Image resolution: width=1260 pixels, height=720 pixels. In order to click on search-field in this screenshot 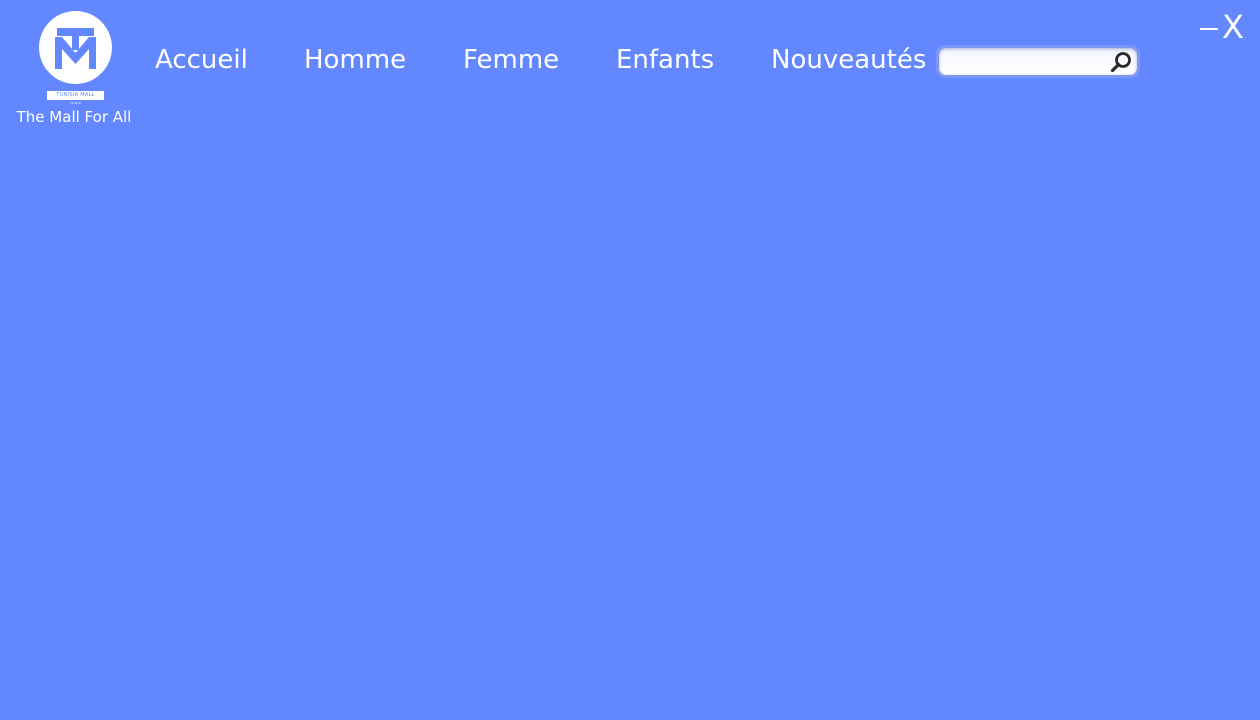, I will do `click(1038, 61)`.